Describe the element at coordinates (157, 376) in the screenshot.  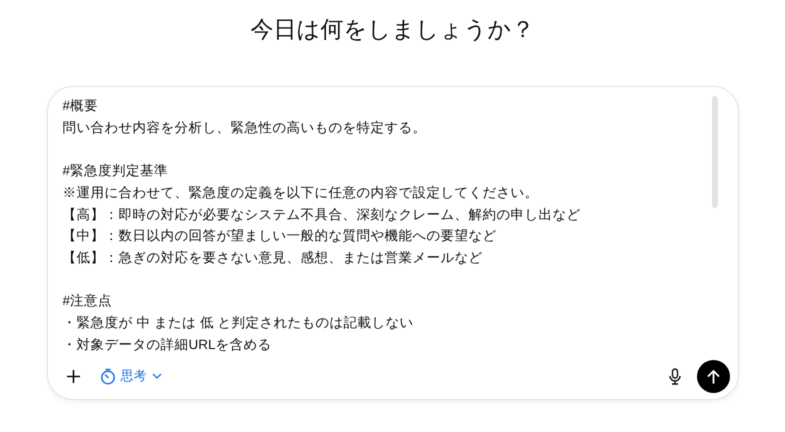
I see `chevron-down-icon` at that location.